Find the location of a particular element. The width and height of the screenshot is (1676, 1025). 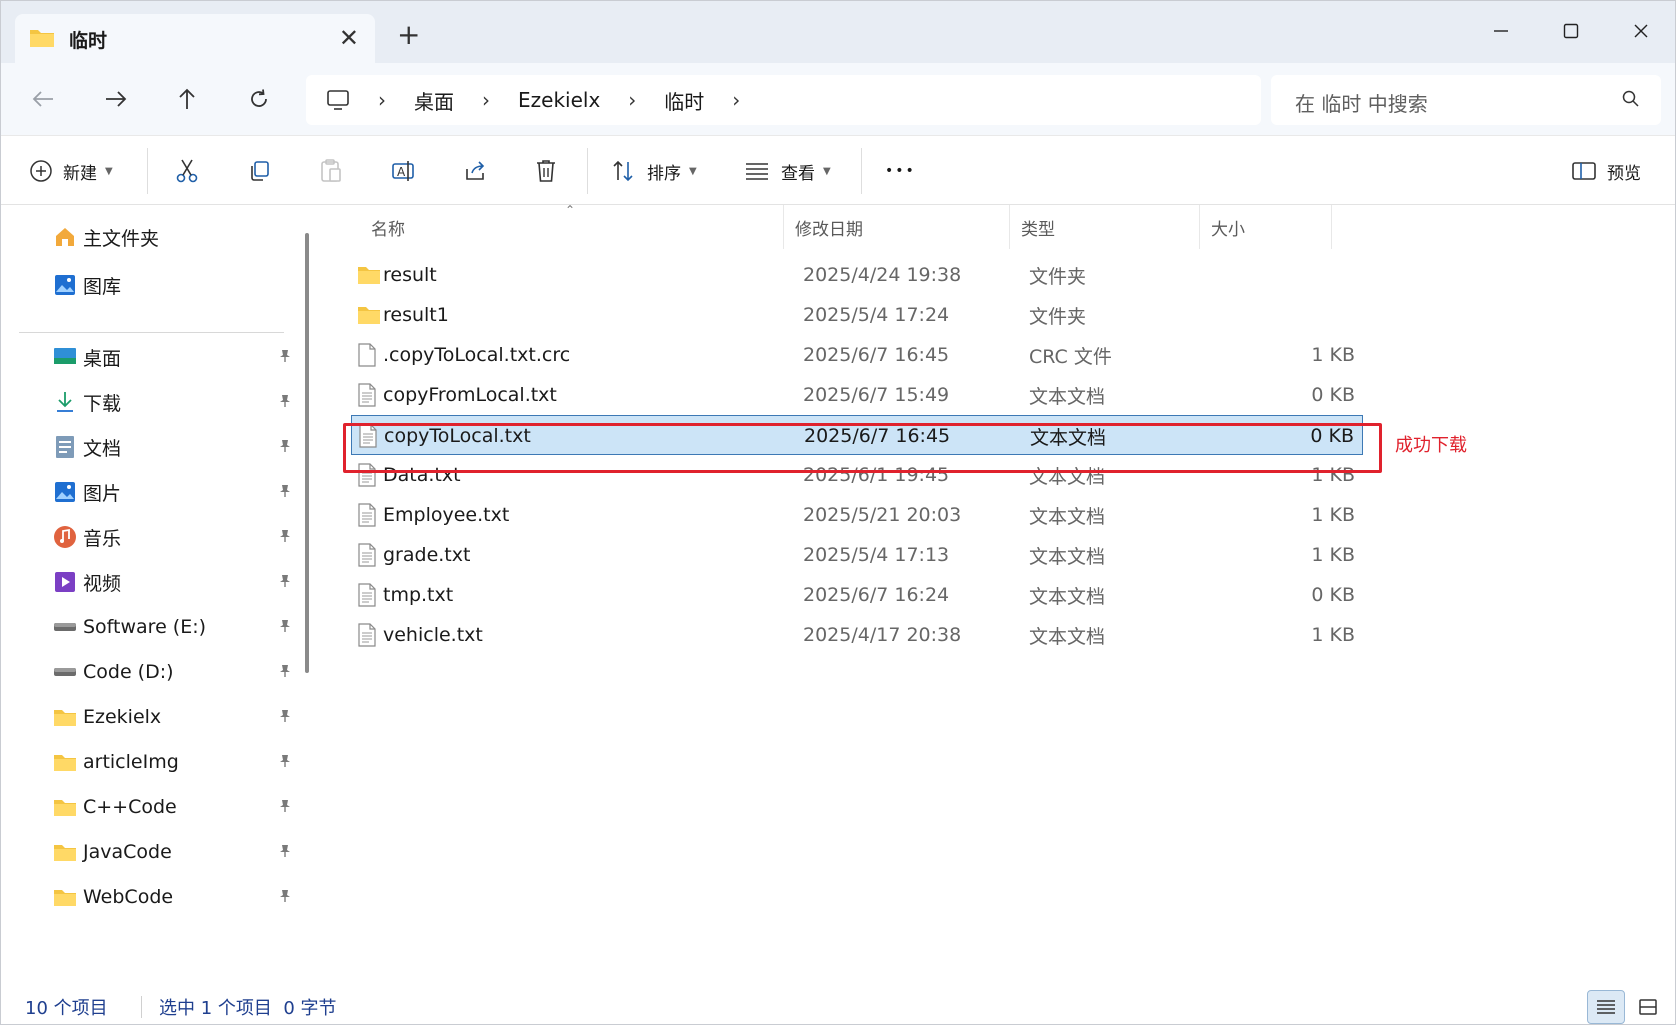

sidebar-item-pinned: Software (E:) is located at coordinates (173, 627).